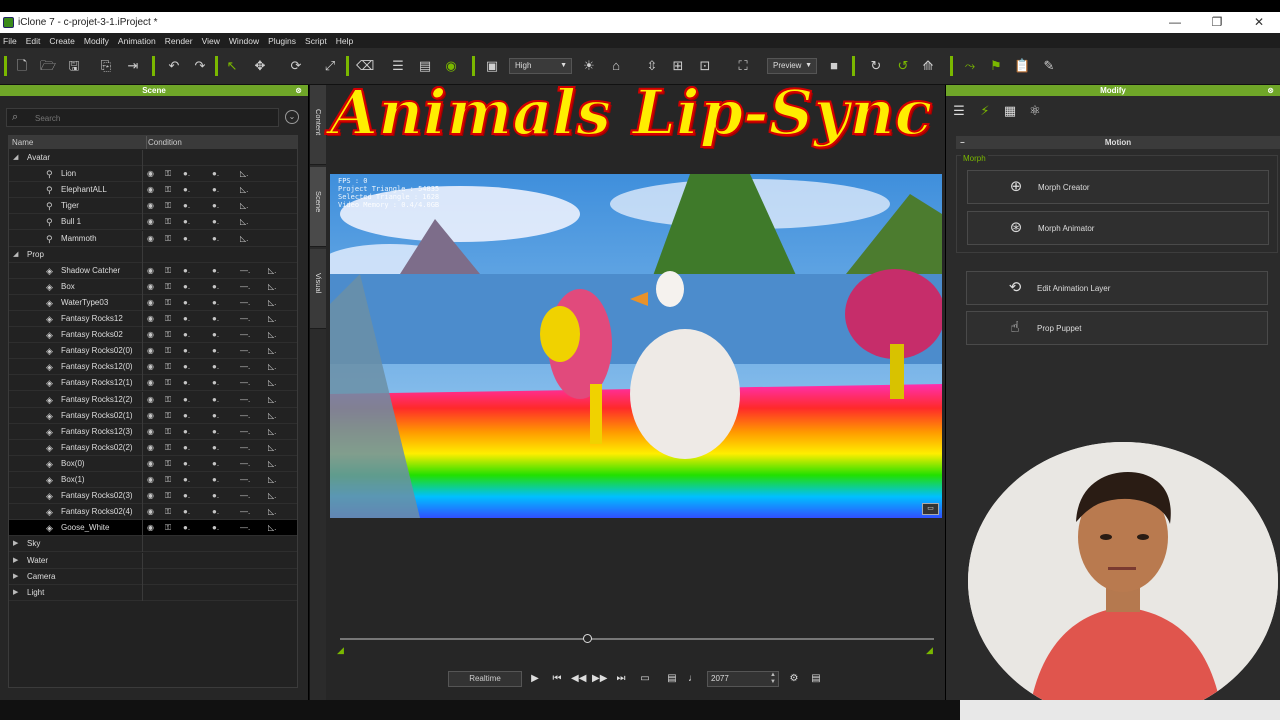 This screenshot has height=720, width=1280. Describe the element at coordinates (492, 66) in the screenshot. I see `render-preview-icon: ▣` at that location.